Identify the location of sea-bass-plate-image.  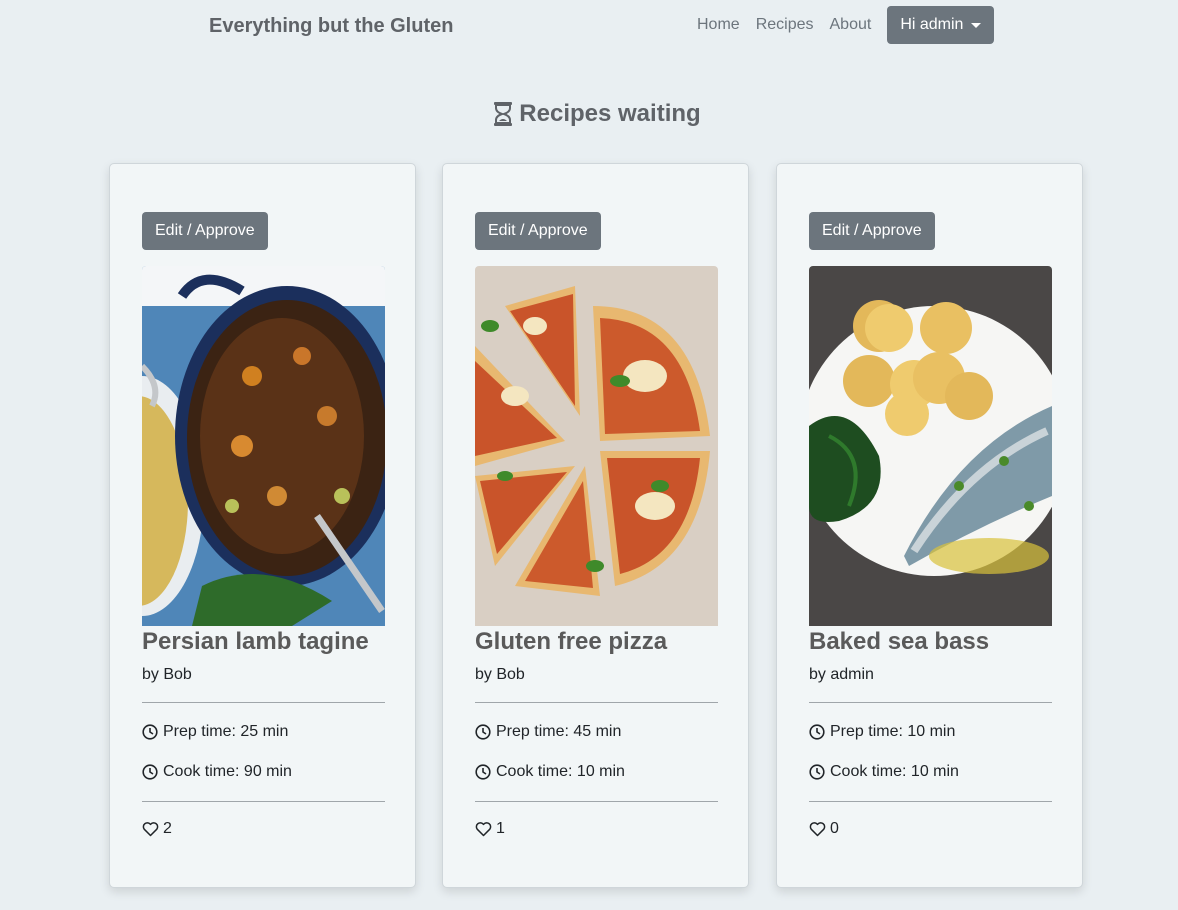
(930, 446).